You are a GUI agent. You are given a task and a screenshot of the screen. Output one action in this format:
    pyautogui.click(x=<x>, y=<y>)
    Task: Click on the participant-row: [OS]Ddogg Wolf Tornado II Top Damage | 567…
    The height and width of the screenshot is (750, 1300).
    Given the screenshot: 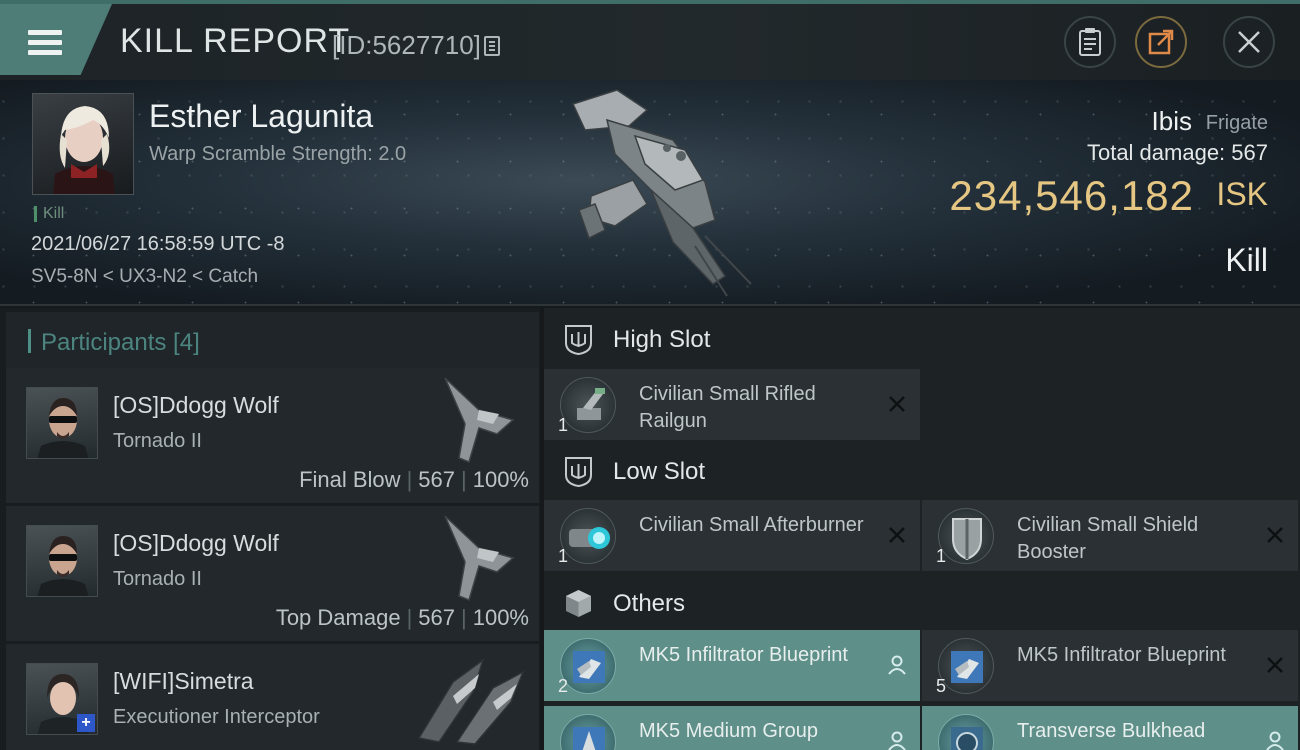 What is the action you would take?
    pyautogui.click(x=272, y=573)
    